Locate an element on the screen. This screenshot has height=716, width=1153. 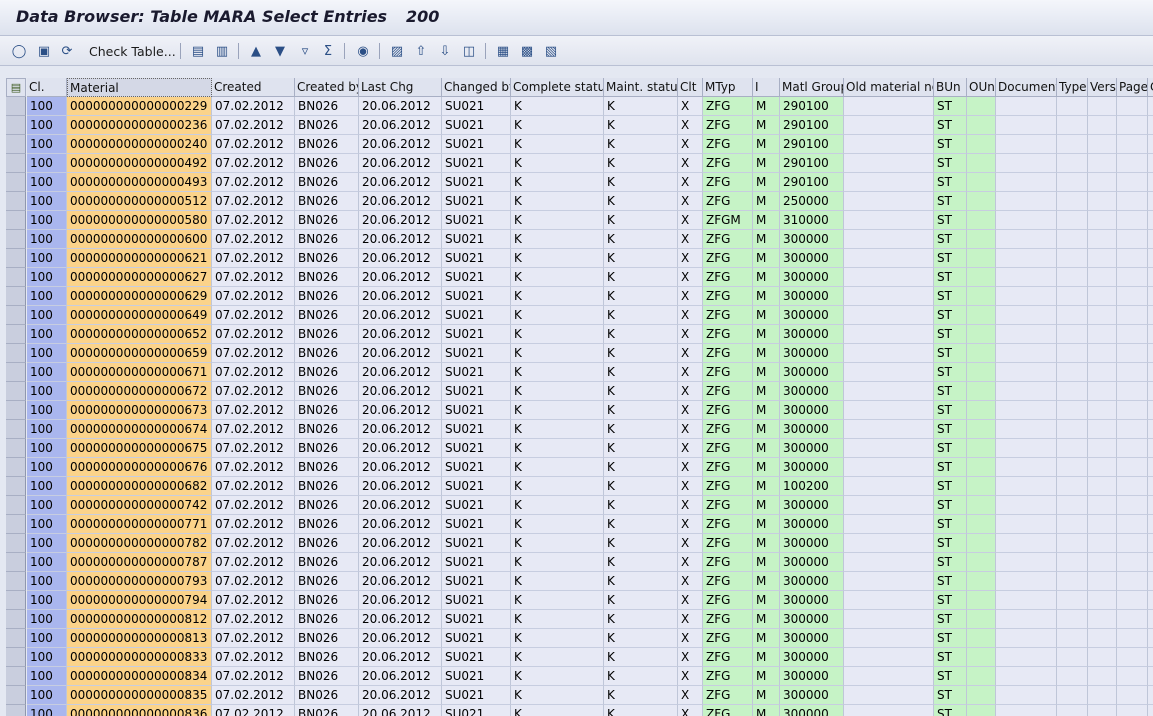
column-header-changed-by: Changed by is located at coordinates (476, 87).